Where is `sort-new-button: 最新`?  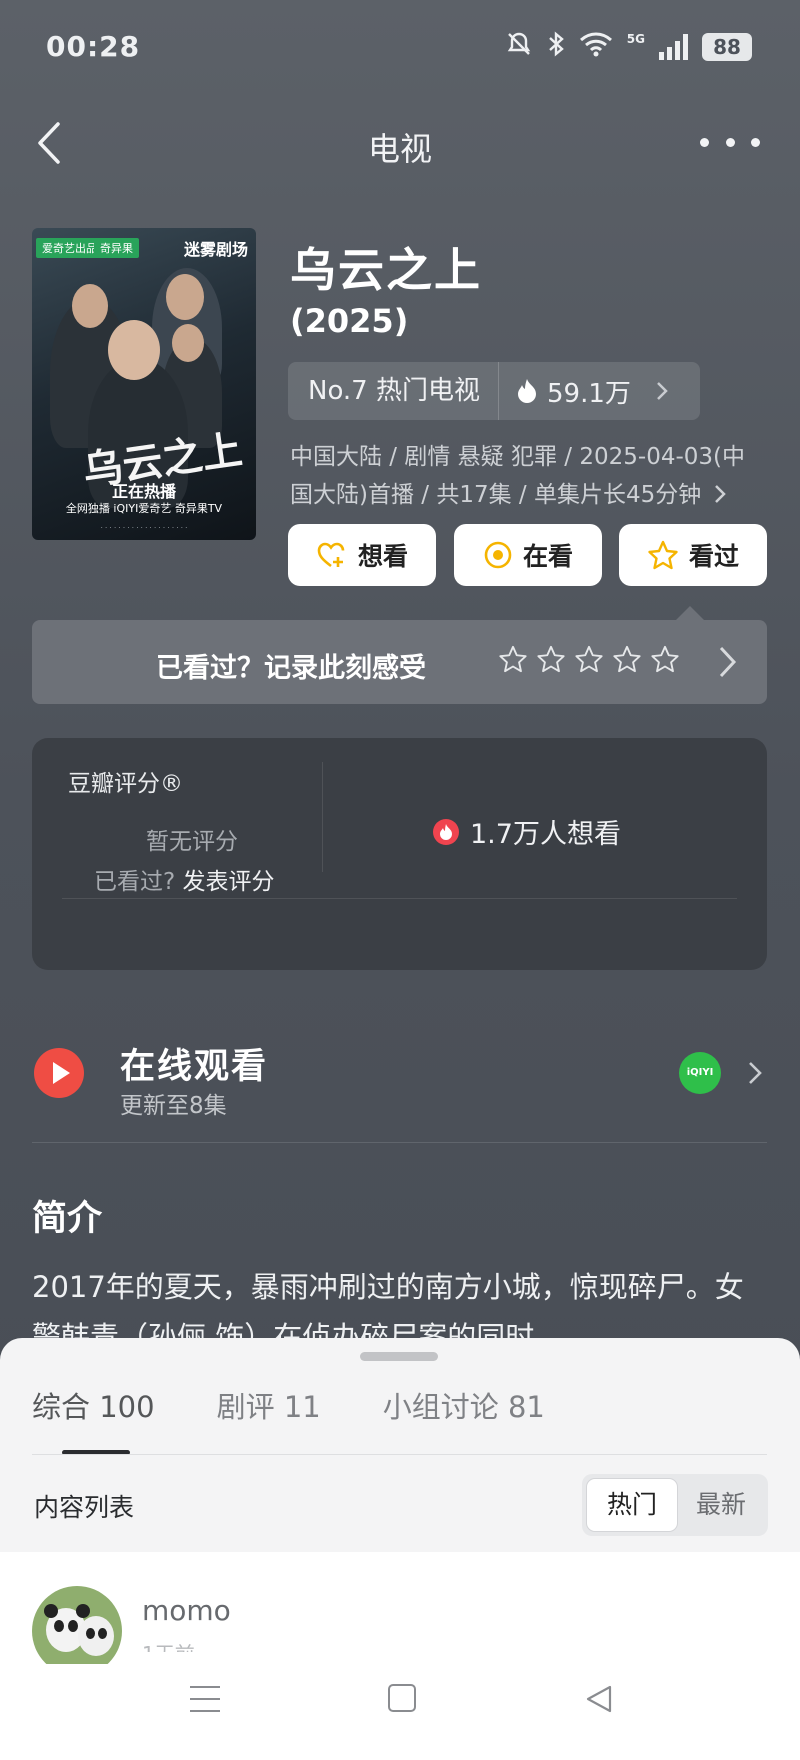 sort-new-button: 最新 is located at coordinates (721, 1505).